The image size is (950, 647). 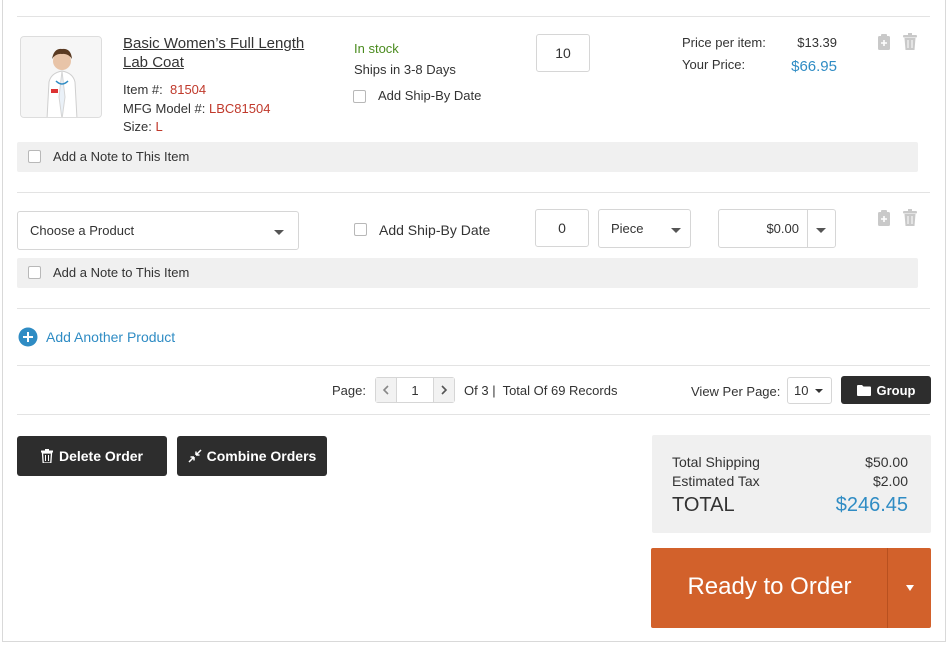 What do you see at coordinates (714, 64) in the screenshot?
I see `your-price-label: Your Price:` at bounding box center [714, 64].